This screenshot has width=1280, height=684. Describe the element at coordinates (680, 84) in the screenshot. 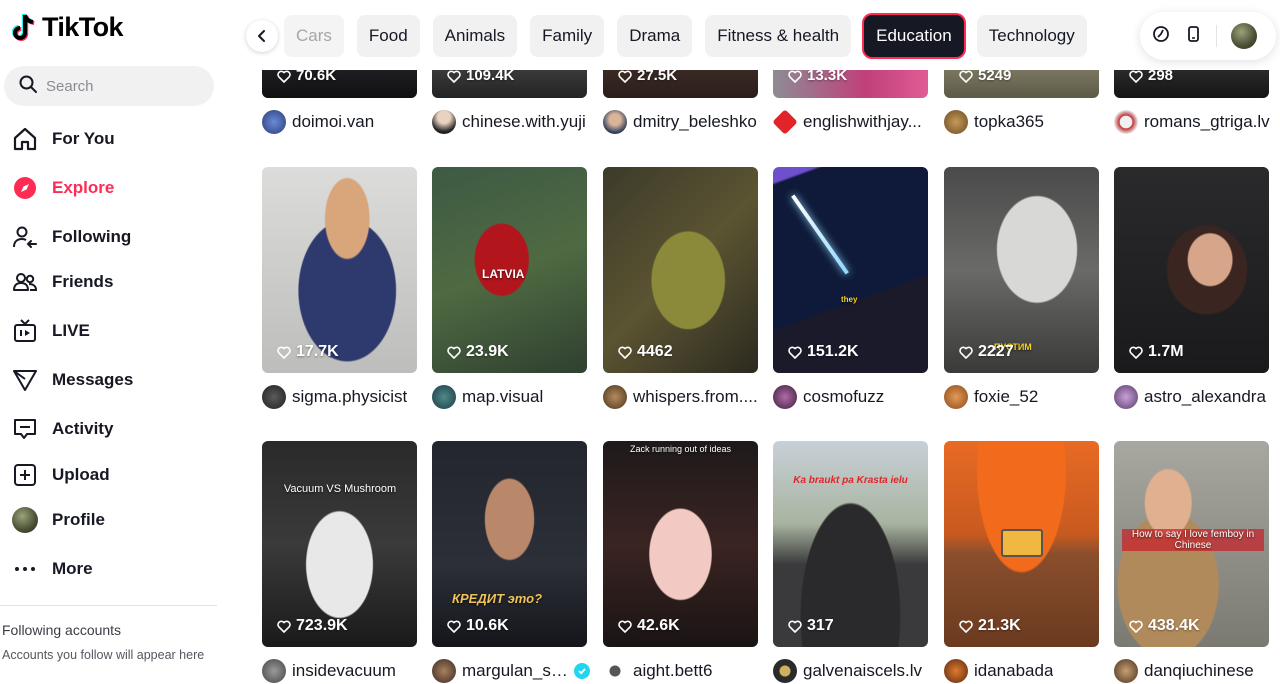

I see `video-thumbnail: 27.5K` at that location.